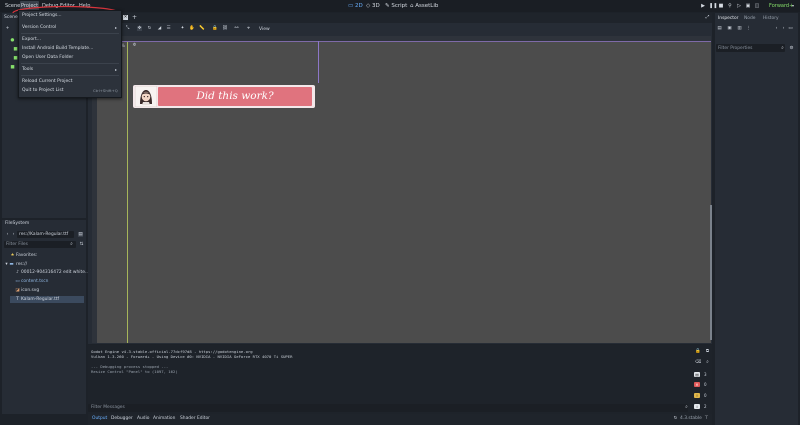  What do you see at coordinates (202, 28) in the screenshot?
I see `ruler-icon: 📏` at bounding box center [202, 28].